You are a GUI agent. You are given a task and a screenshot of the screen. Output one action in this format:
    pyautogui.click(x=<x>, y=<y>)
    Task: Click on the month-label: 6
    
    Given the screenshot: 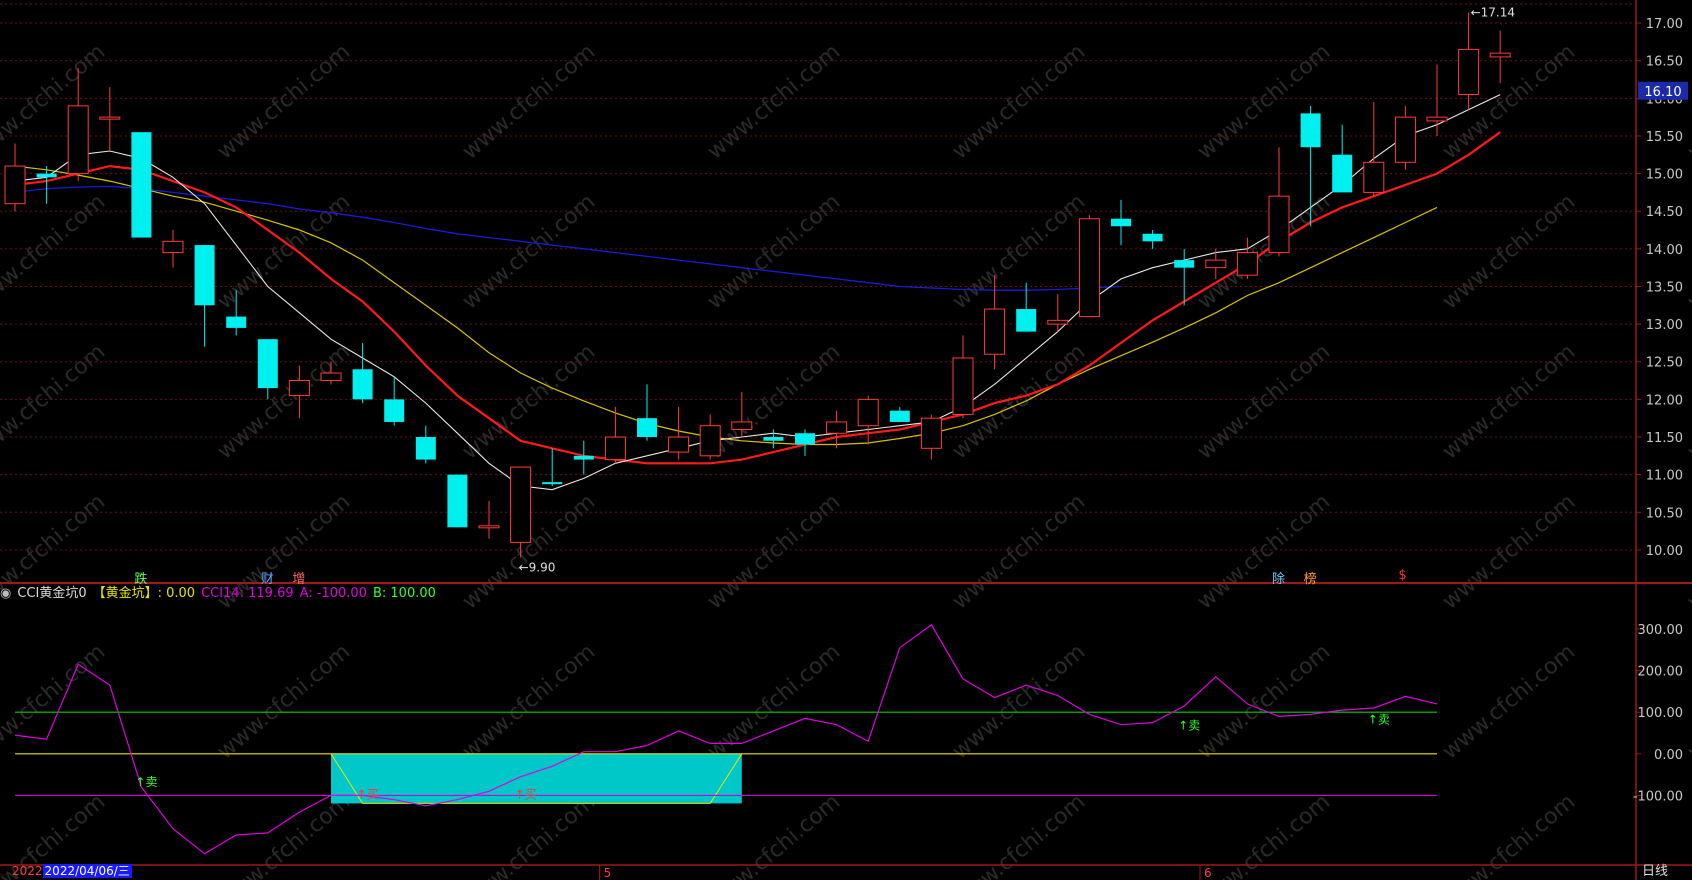 What is the action you would take?
    pyautogui.click(x=1208, y=873)
    